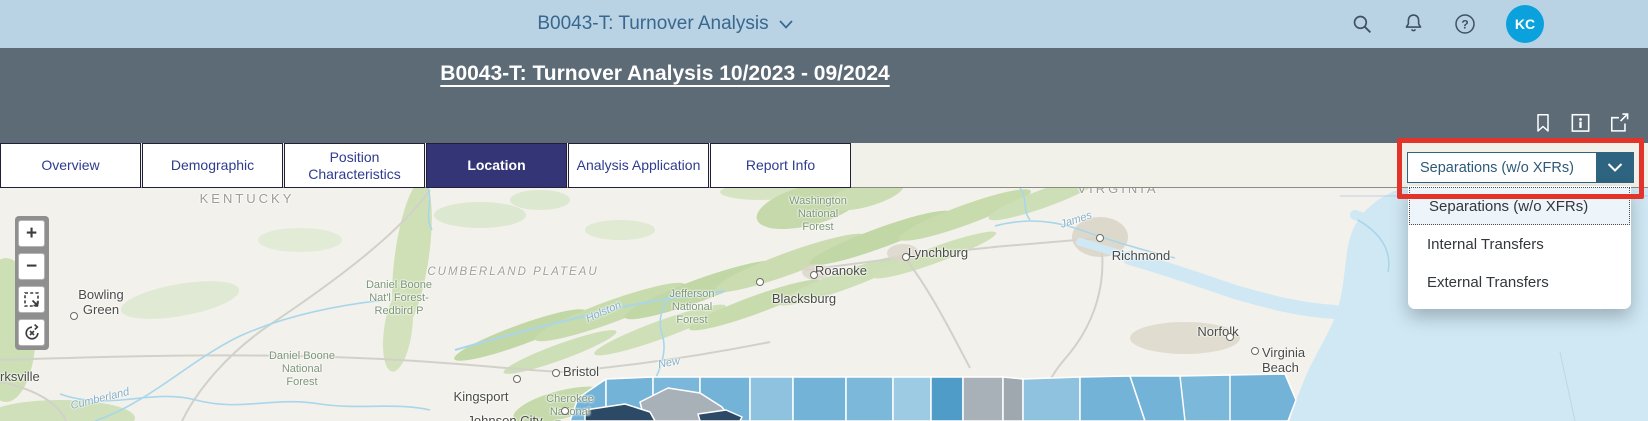 The width and height of the screenshot is (1648, 421). What do you see at coordinates (1543, 123) in the screenshot?
I see `bookmark-icon` at bounding box center [1543, 123].